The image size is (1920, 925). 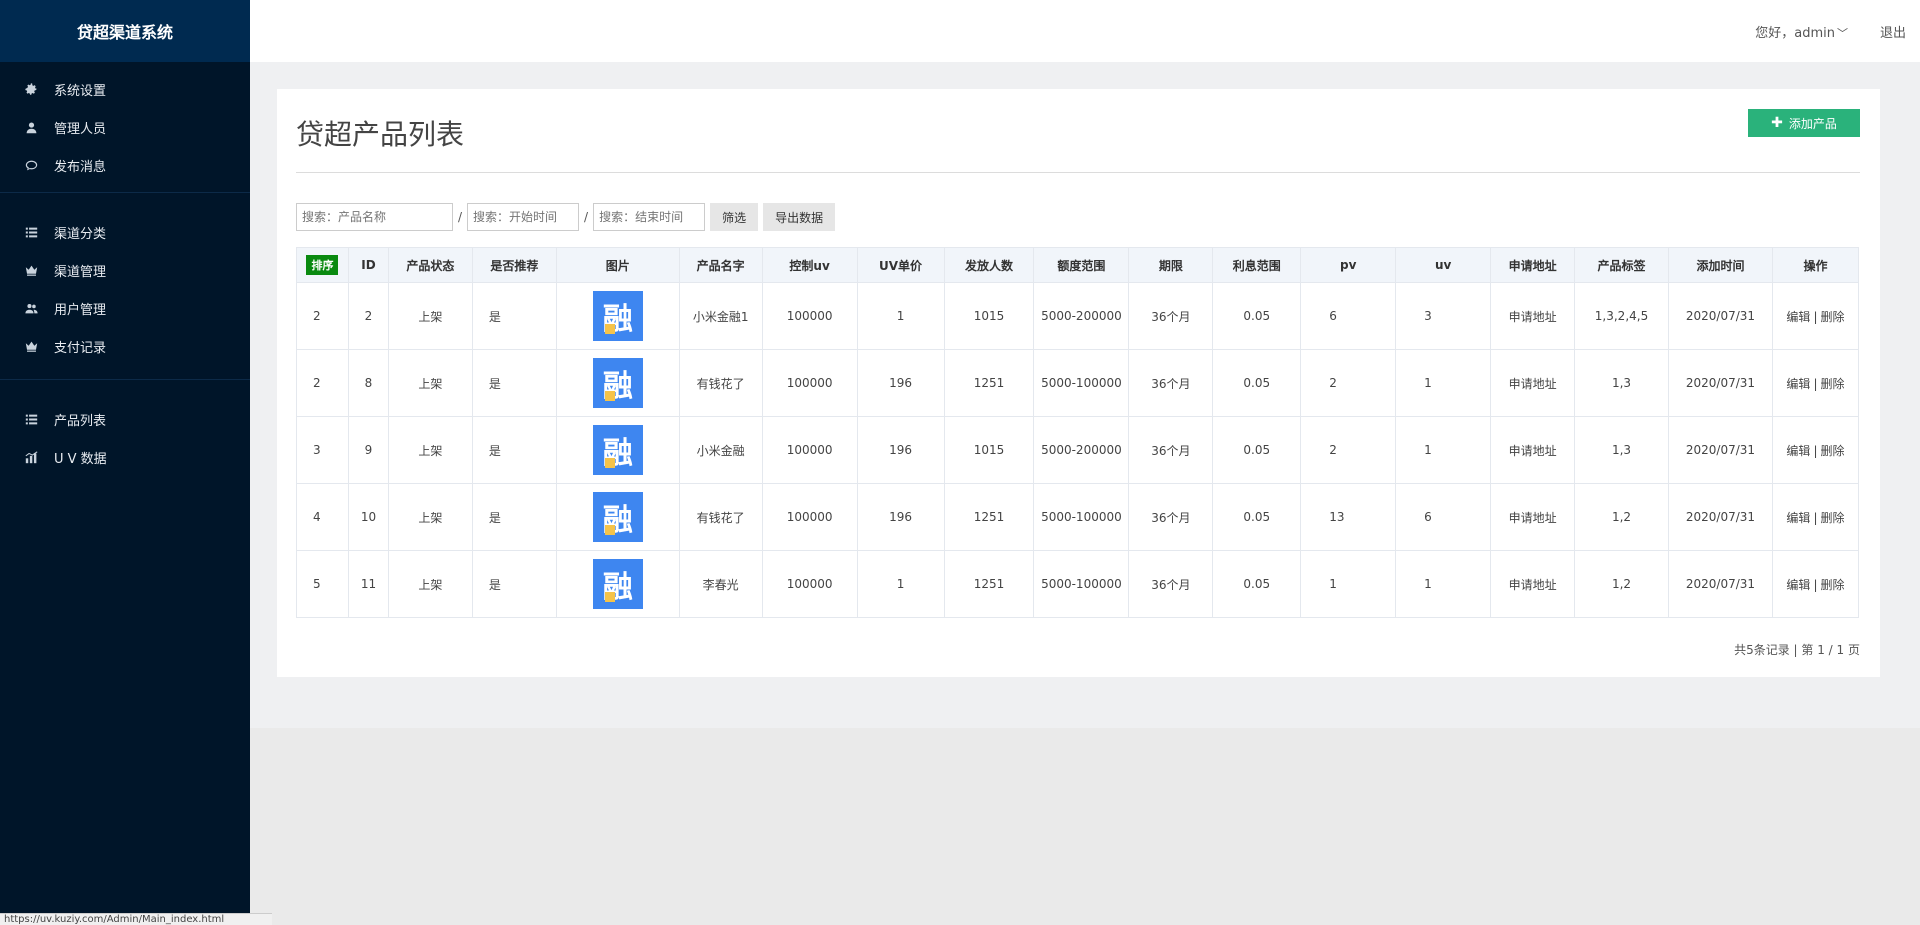 I want to click on divider, so click(x=1078, y=172).